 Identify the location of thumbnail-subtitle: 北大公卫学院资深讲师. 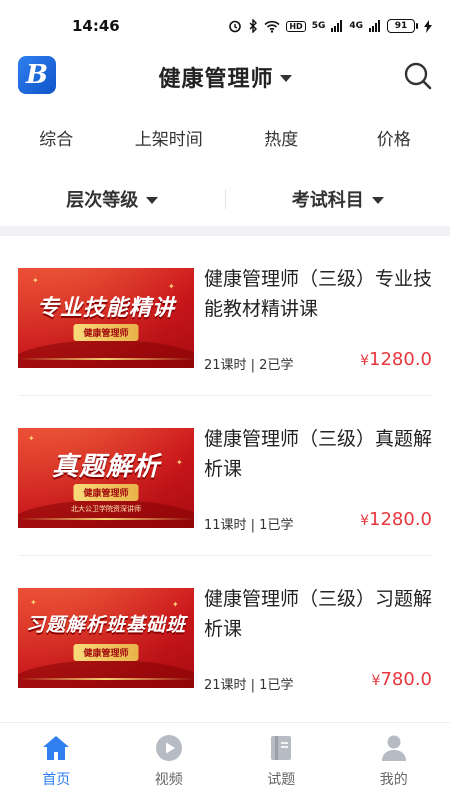
(106, 509).